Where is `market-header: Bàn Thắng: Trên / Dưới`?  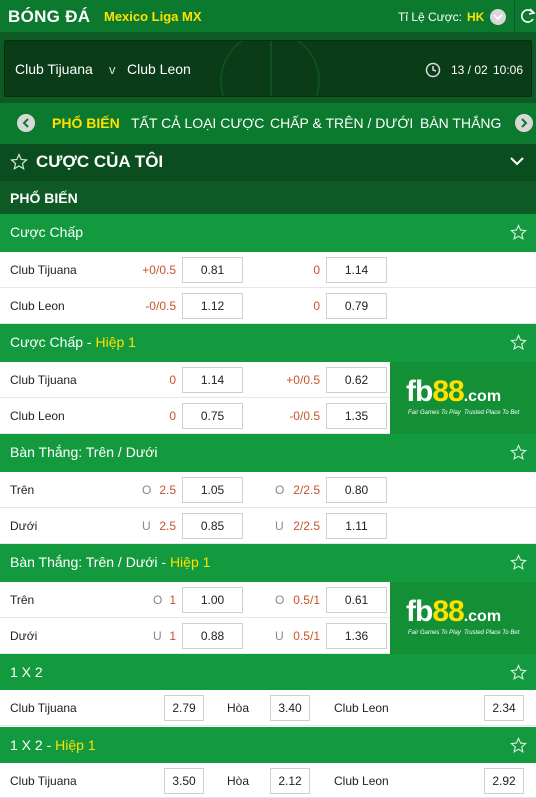 market-header: Bàn Thắng: Trên / Dưới is located at coordinates (268, 453).